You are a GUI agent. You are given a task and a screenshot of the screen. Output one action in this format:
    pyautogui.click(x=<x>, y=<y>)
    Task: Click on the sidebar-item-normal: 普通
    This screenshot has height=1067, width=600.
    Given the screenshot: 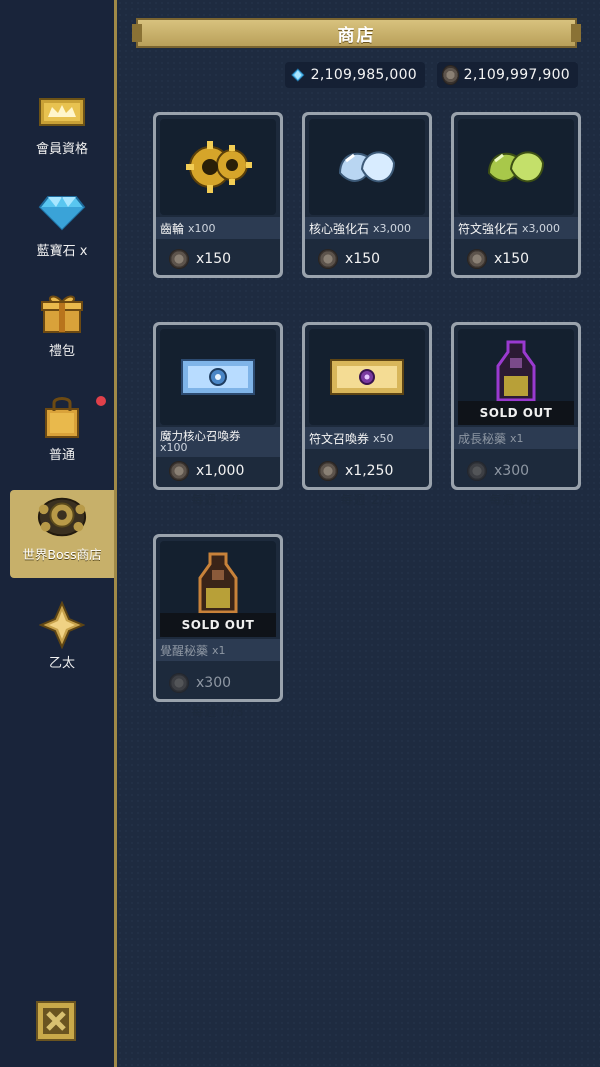 What is the action you would take?
    pyautogui.click(x=62, y=434)
    